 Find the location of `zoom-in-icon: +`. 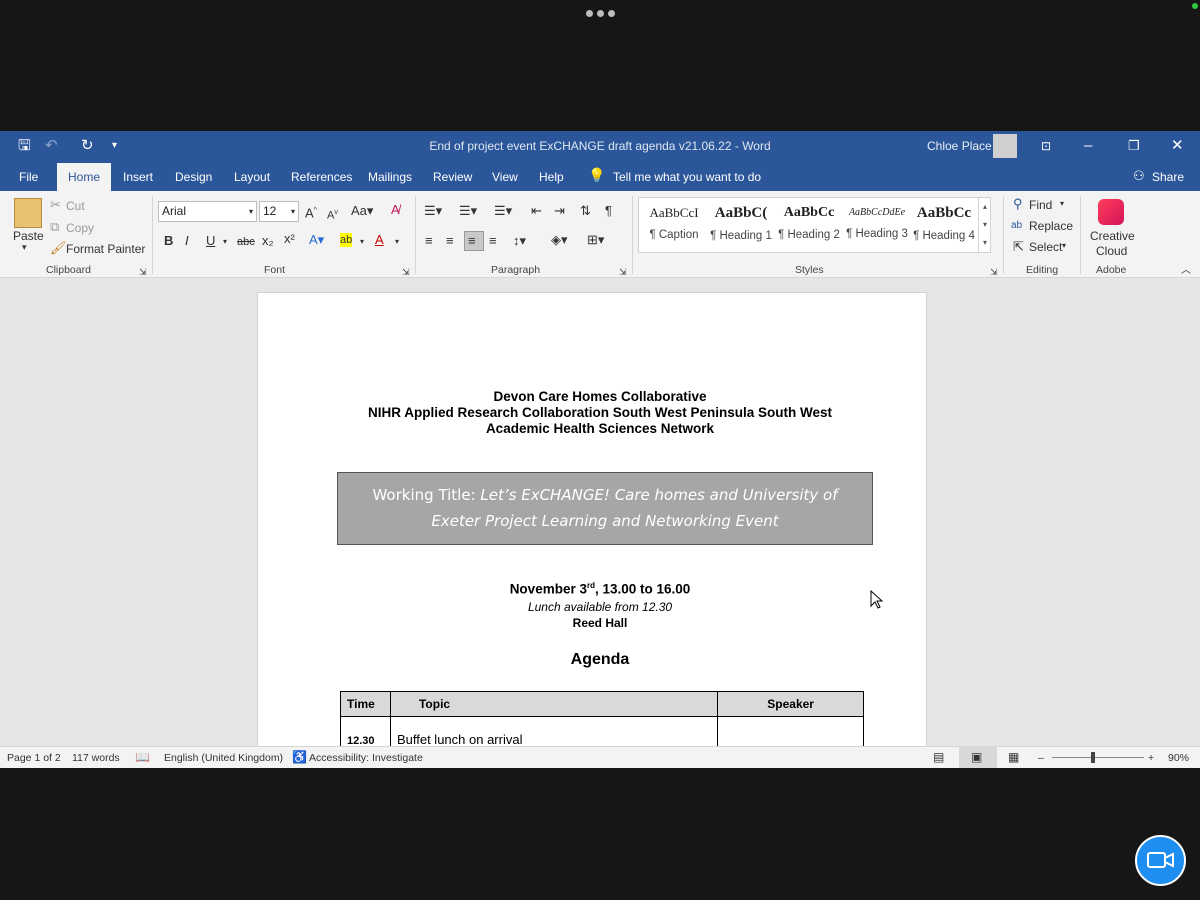

zoom-in-icon: + is located at coordinates (1151, 758).